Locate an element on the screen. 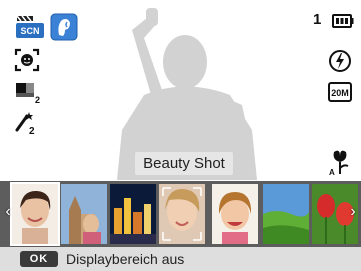 This screenshot has height=271, width=361. resolution-icon: 20M is located at coordinates (340, 92).